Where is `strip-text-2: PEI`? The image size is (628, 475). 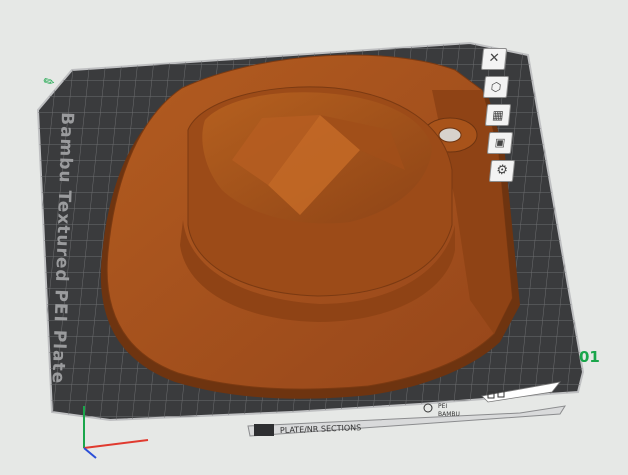 strip-text-2: PEI is located at coordinates (442, 406).